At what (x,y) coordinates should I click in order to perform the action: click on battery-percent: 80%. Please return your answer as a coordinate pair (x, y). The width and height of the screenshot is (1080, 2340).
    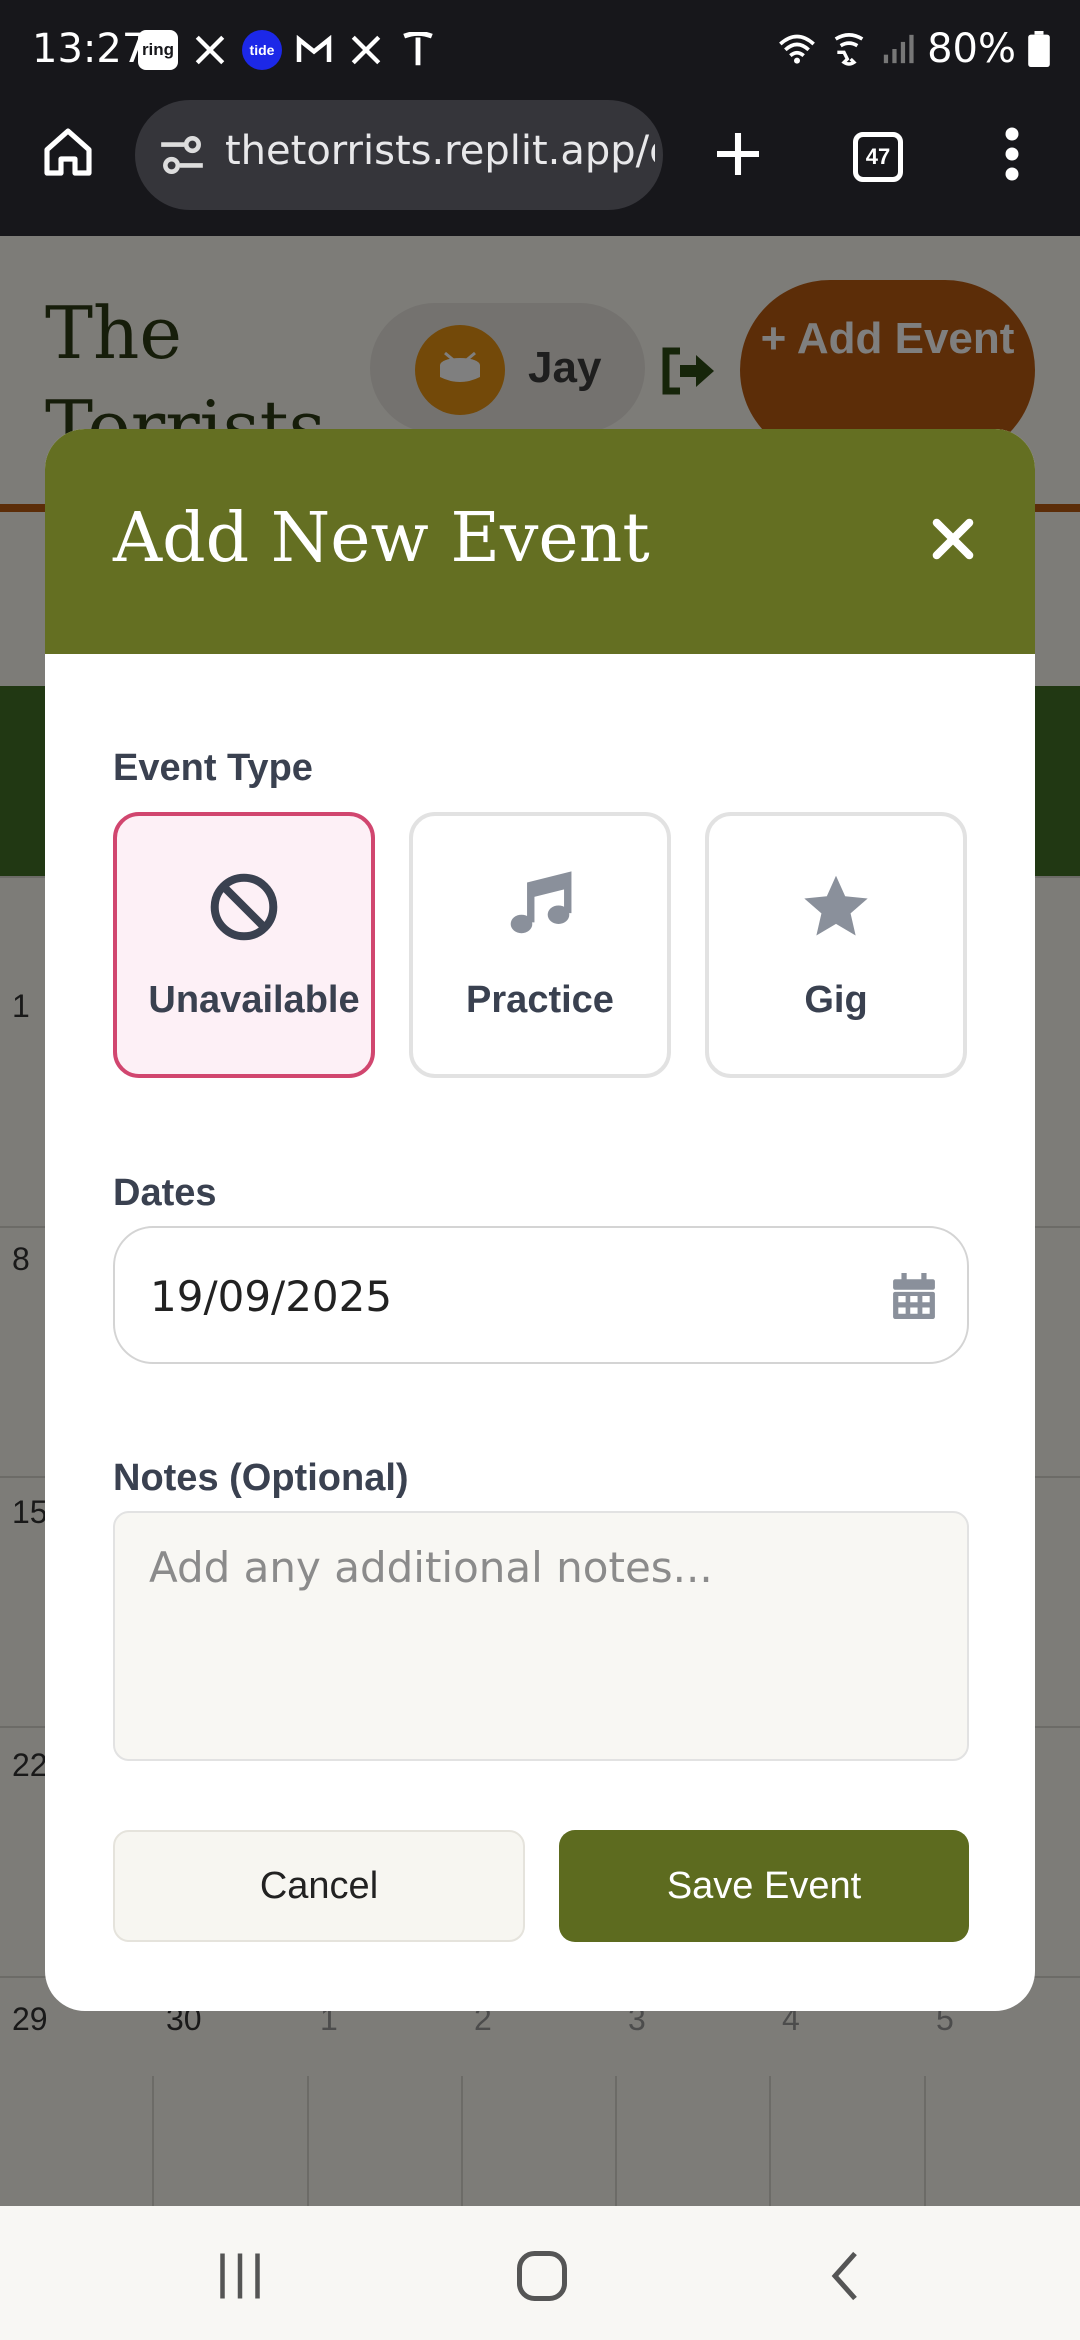
    Looking at the image, I should click on (971, 49).